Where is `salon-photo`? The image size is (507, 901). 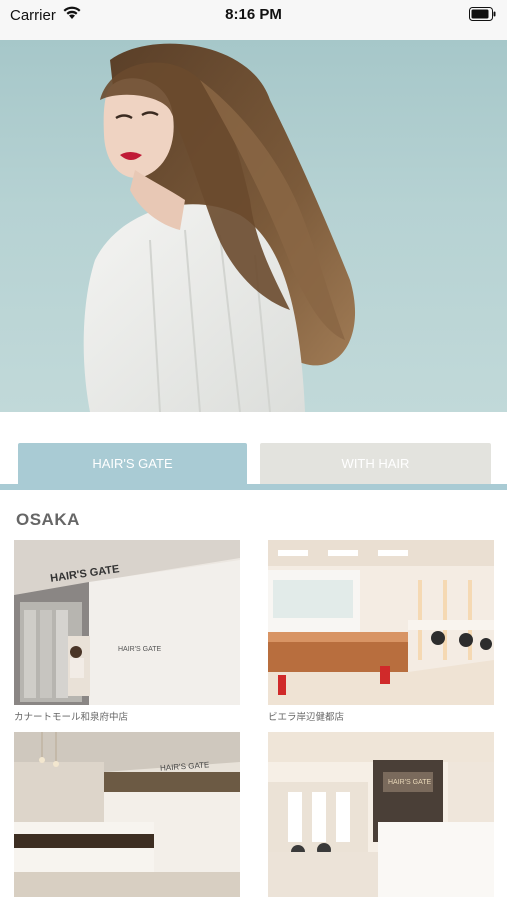 salon-photo is located at coordinates (381, 622).